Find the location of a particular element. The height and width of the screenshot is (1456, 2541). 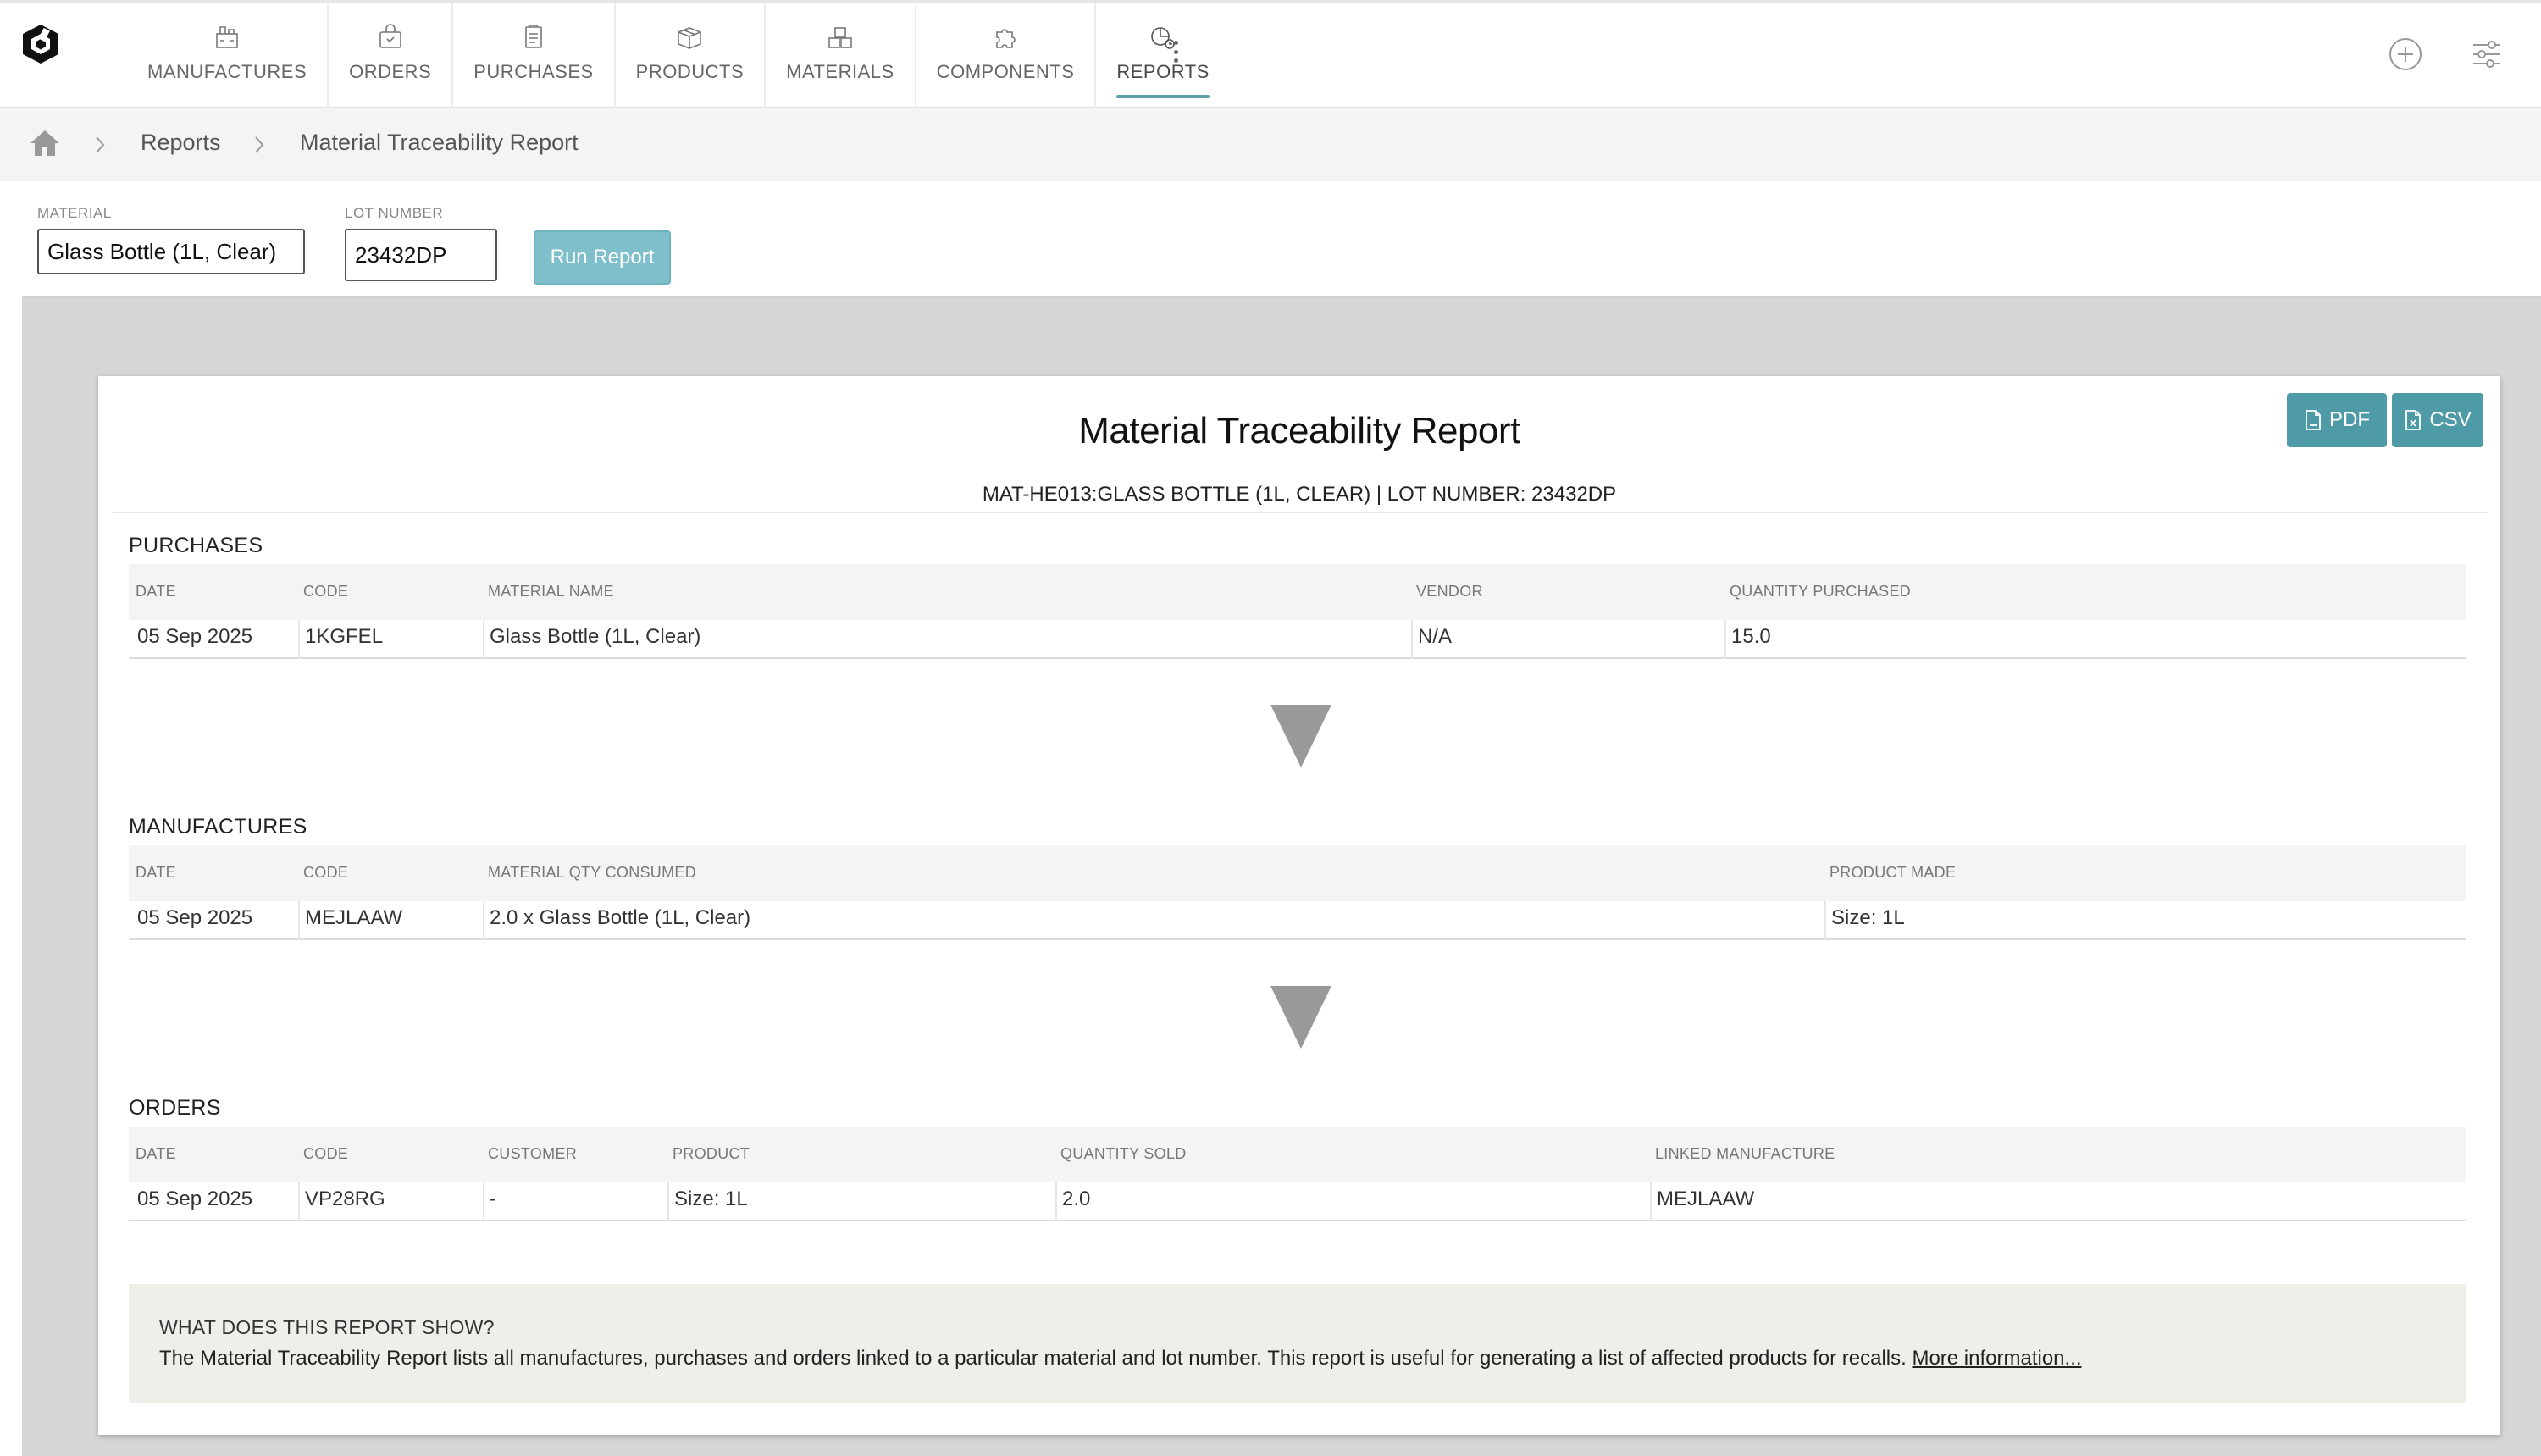

column-header: VENDOR is located at coordinates (1449, 591).